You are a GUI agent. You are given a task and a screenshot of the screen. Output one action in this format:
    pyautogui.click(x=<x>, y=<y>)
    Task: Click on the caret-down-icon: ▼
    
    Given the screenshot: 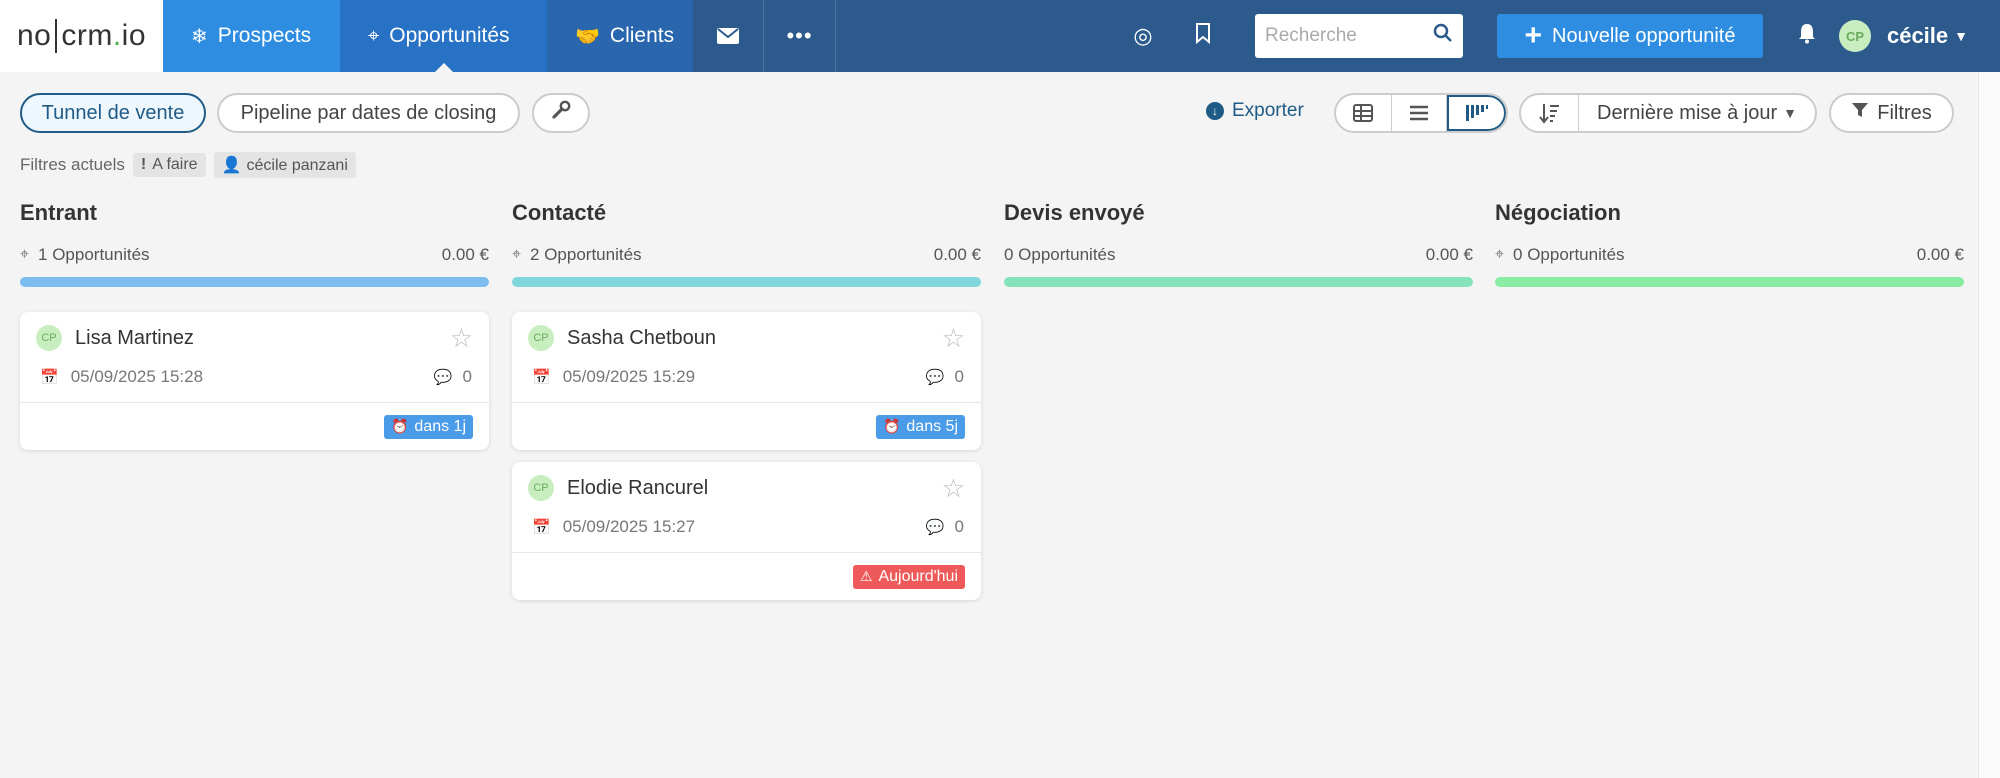 What is the action you would take?
    pyautogui.click(x=1961, y=36)
    